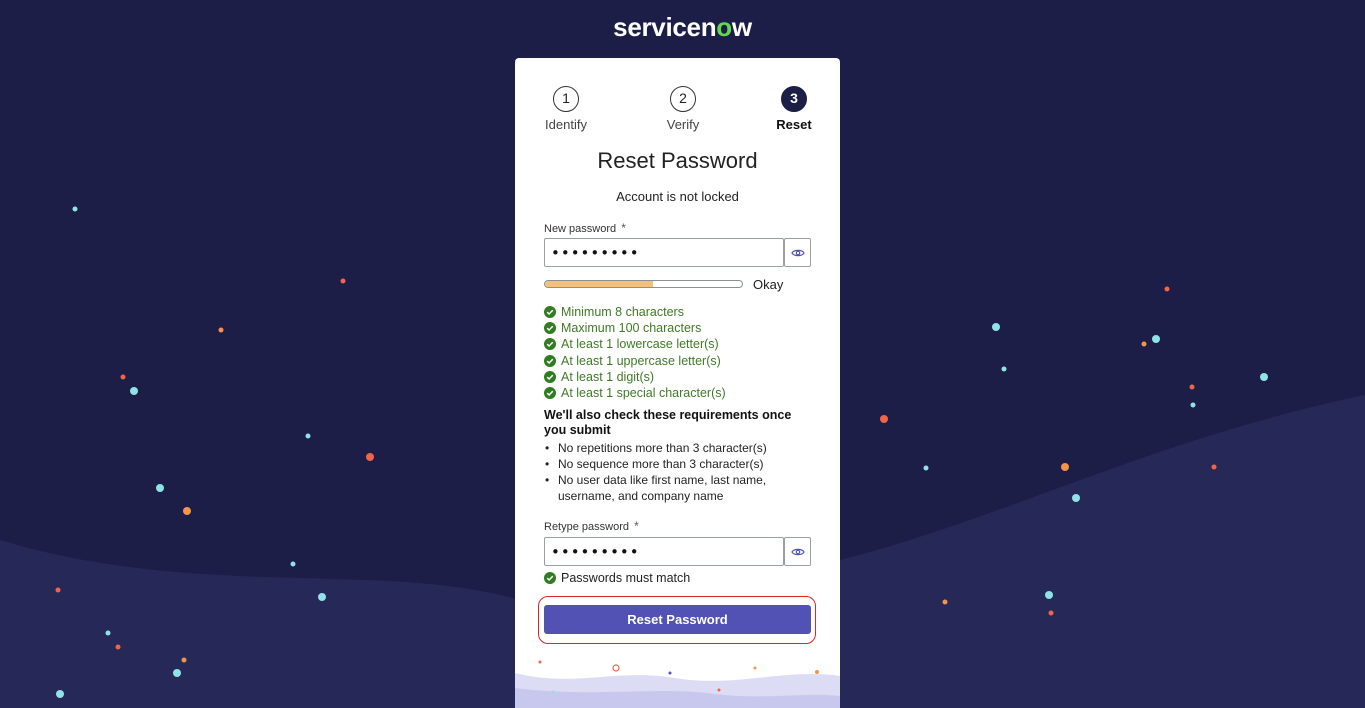  Describe the element at coordinates (664, 252) in the screenshot. I see `new-password-input` at that location.